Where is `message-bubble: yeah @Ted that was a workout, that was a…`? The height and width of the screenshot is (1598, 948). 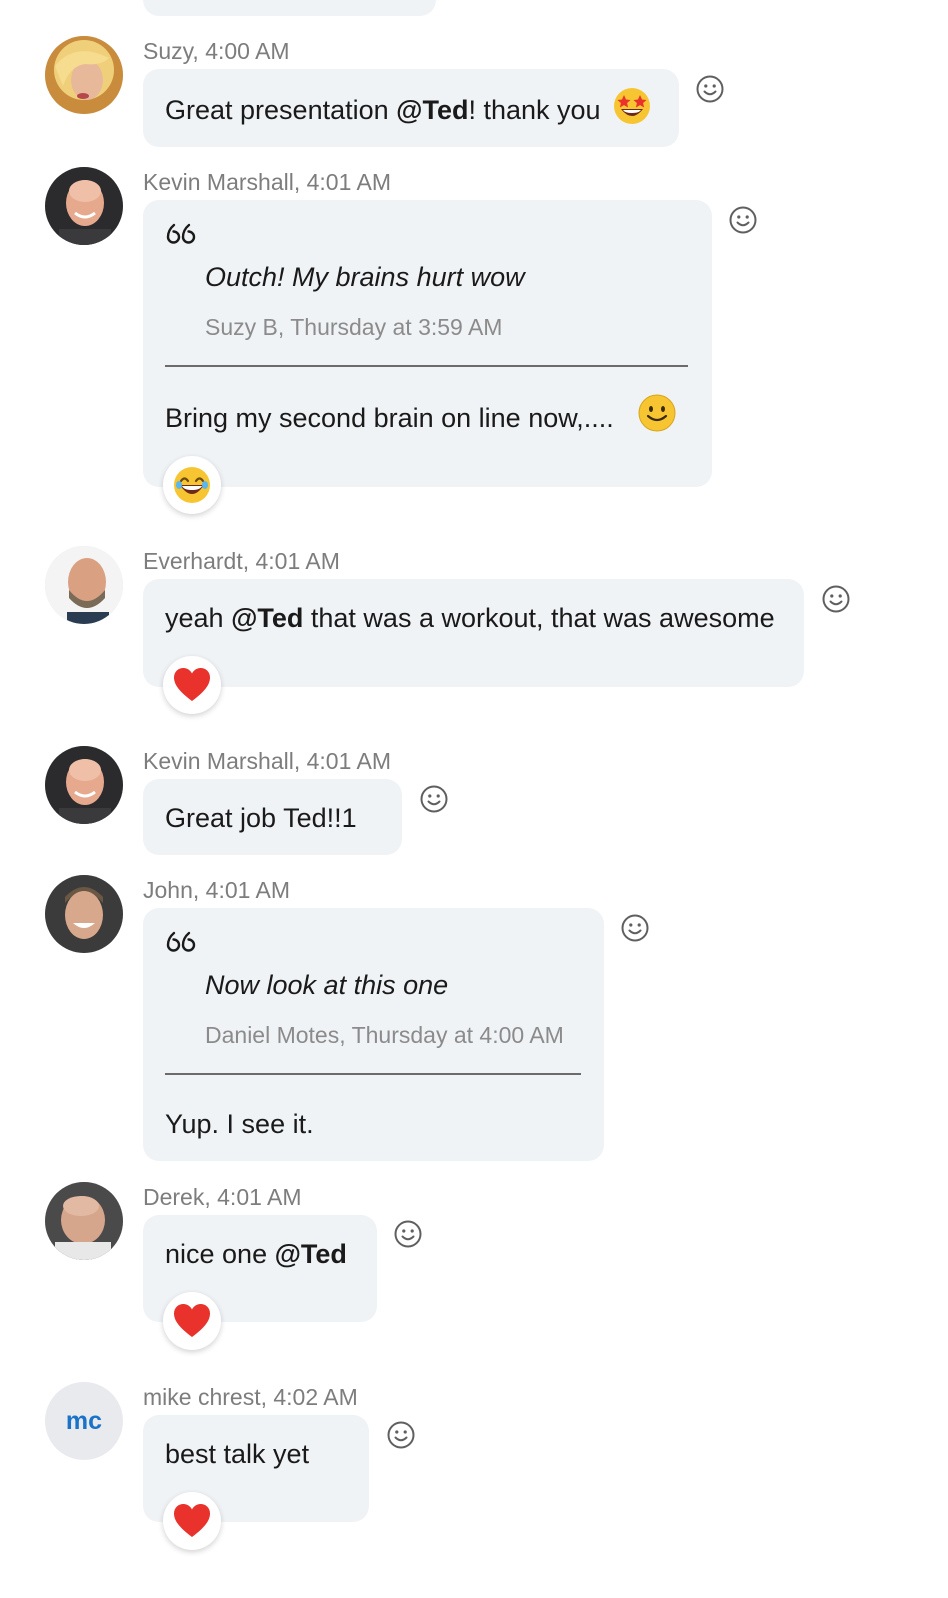
message-bubble: yeah @Ted that was a workout, that was a… is located at coordinates (473, 633).